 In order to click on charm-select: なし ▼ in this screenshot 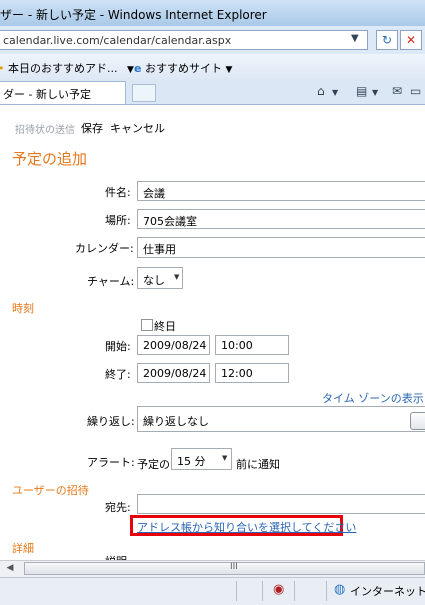, I will do `click(160, 278)`.